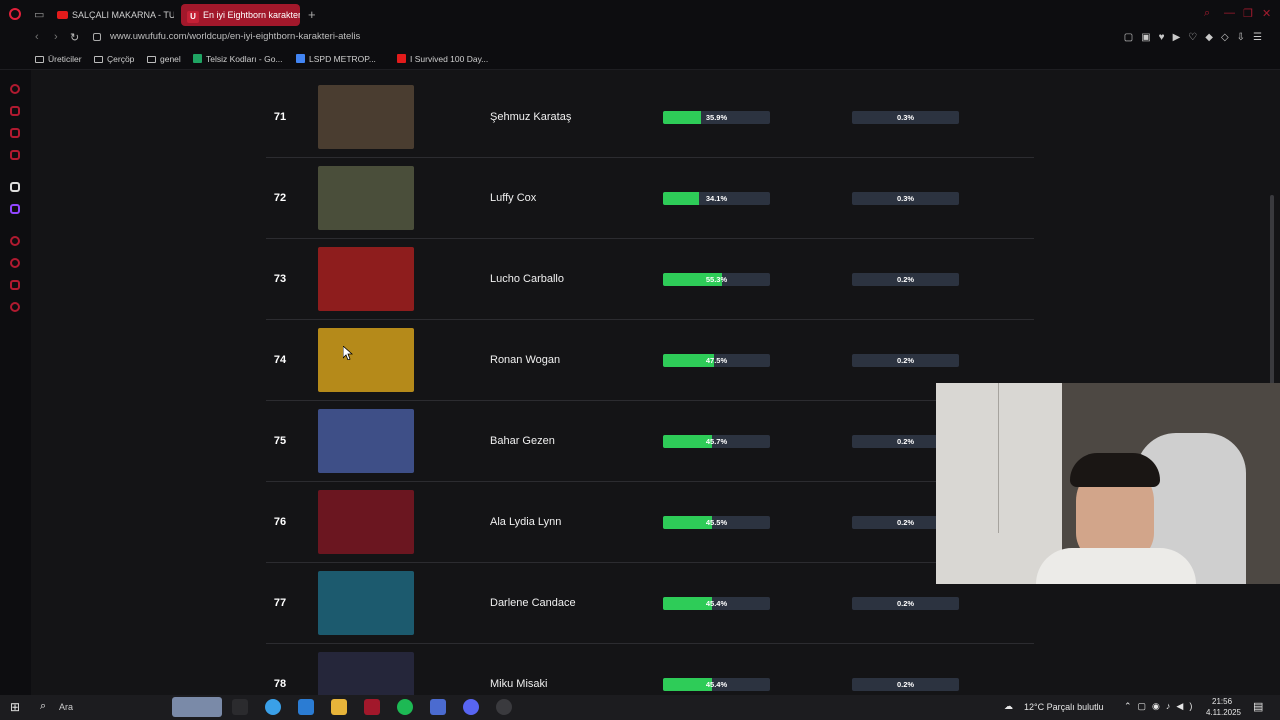 The image size is (1280, 720). I want to click on new-tab-icon: +, so click(312, 14).